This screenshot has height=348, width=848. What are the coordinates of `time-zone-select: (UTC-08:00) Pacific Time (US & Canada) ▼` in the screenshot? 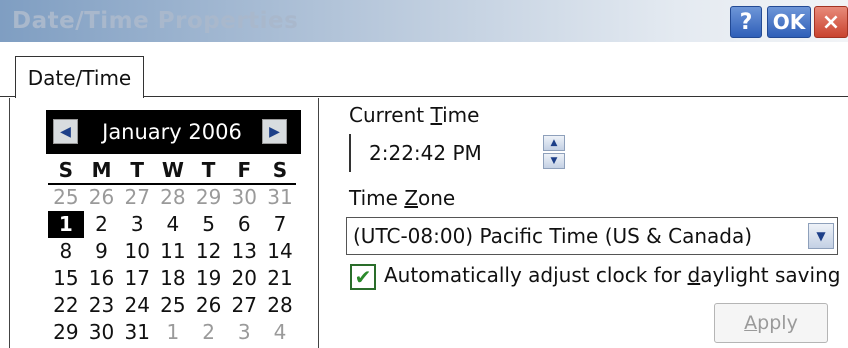 It's located at (592, 236).